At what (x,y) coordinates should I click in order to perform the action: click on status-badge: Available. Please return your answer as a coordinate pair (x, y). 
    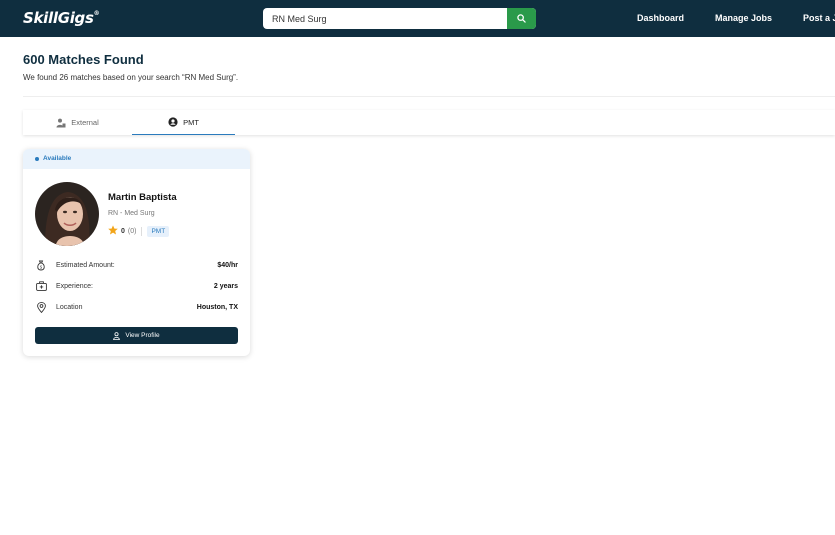
    Looking at the image, I should click on (53, 158).